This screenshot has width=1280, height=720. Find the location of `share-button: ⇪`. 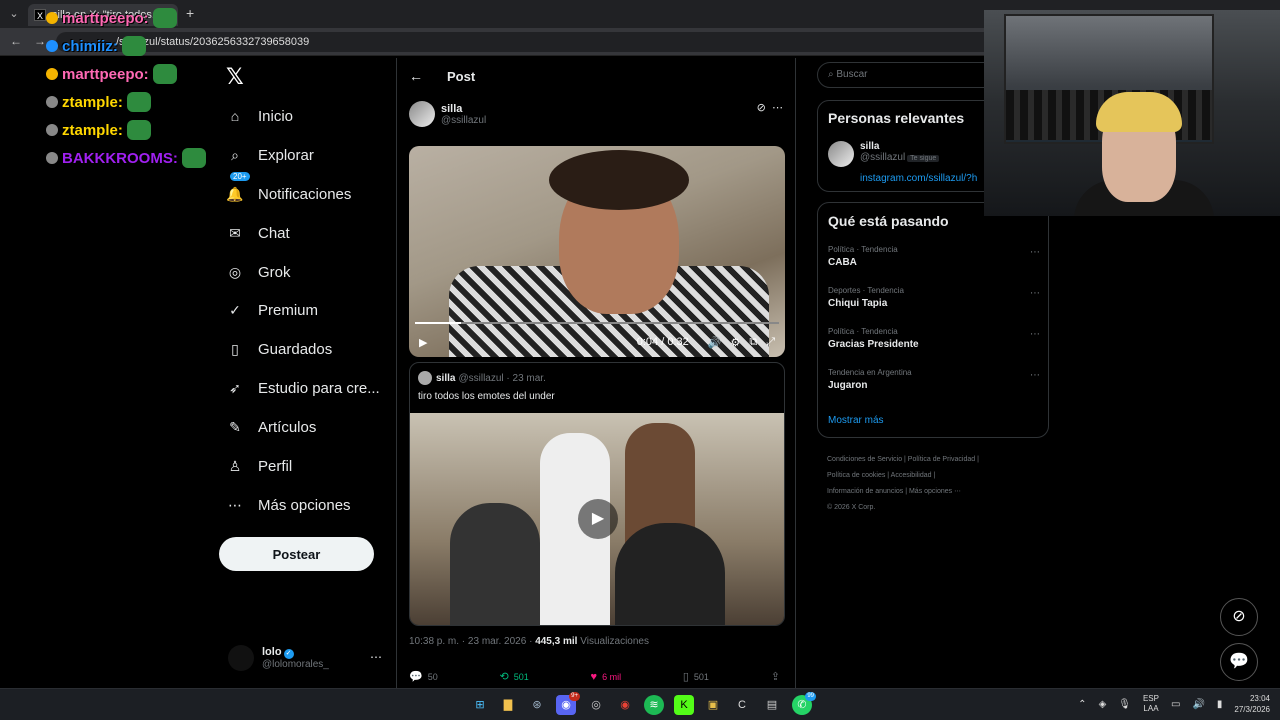

share-button: ⇪ is located at coordinates (778, 676).